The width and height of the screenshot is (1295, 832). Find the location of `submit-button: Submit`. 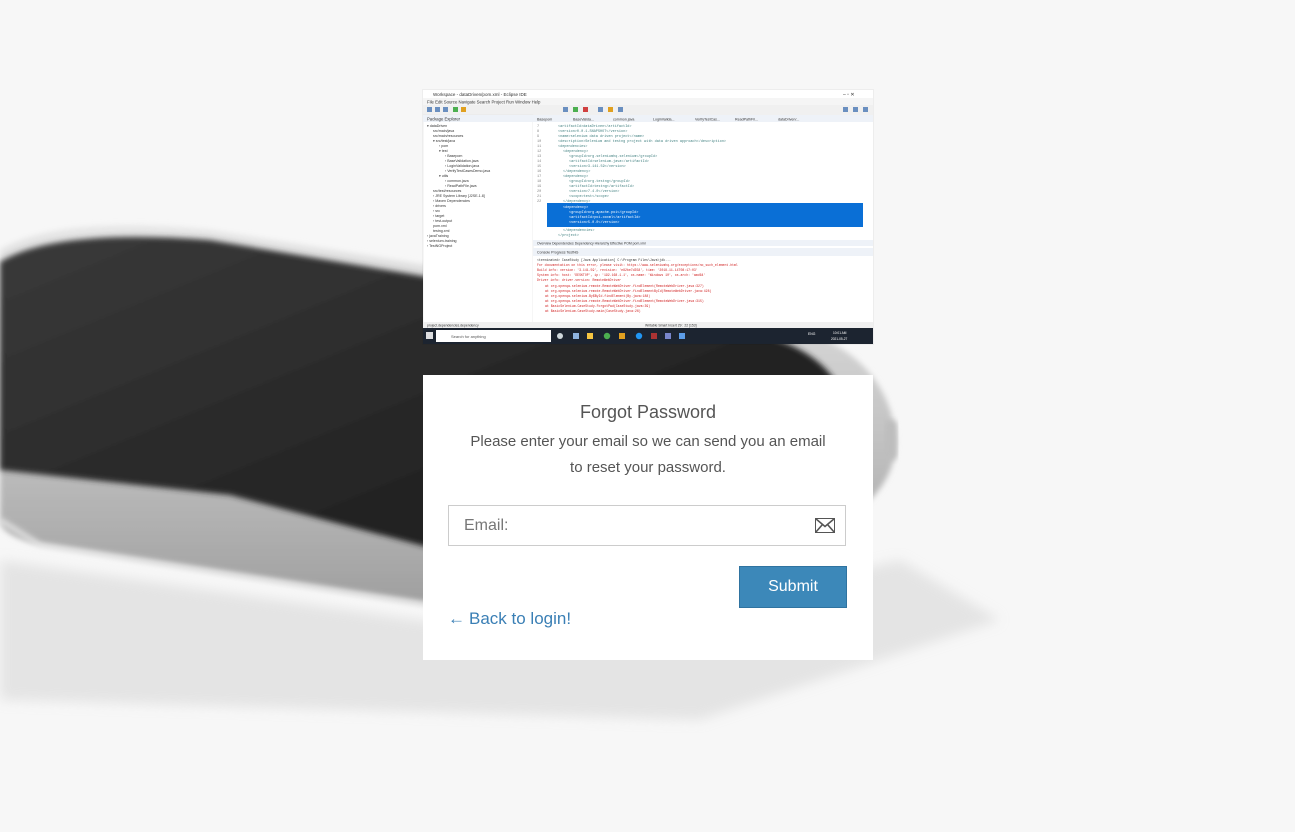

submit-button: Submit is located at coordinates (793, 587).